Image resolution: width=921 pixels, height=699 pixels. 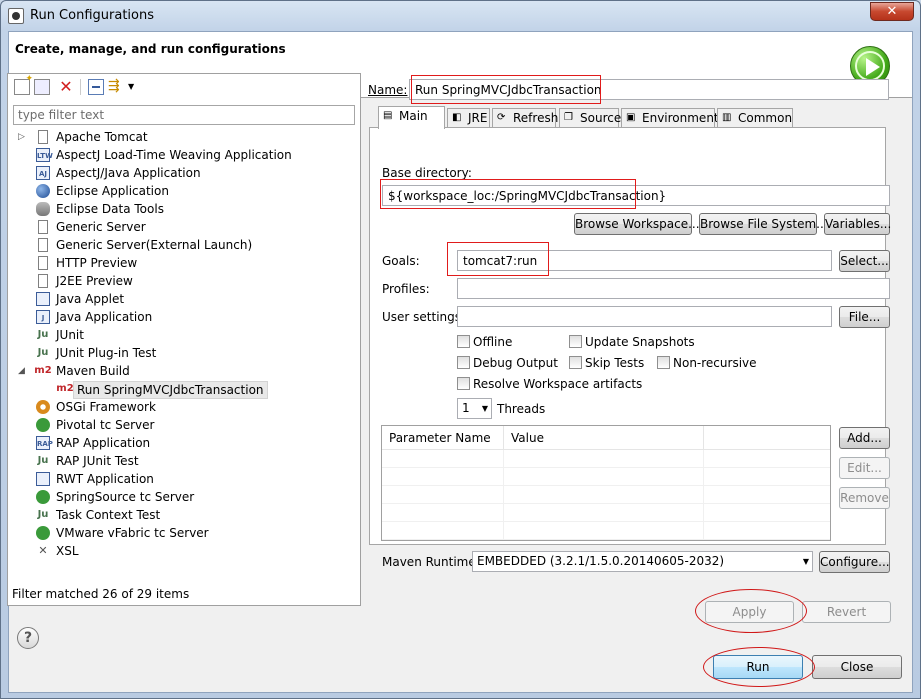 I want to click on delete-configuration-icon: ✕, so click(x=66, y=87).